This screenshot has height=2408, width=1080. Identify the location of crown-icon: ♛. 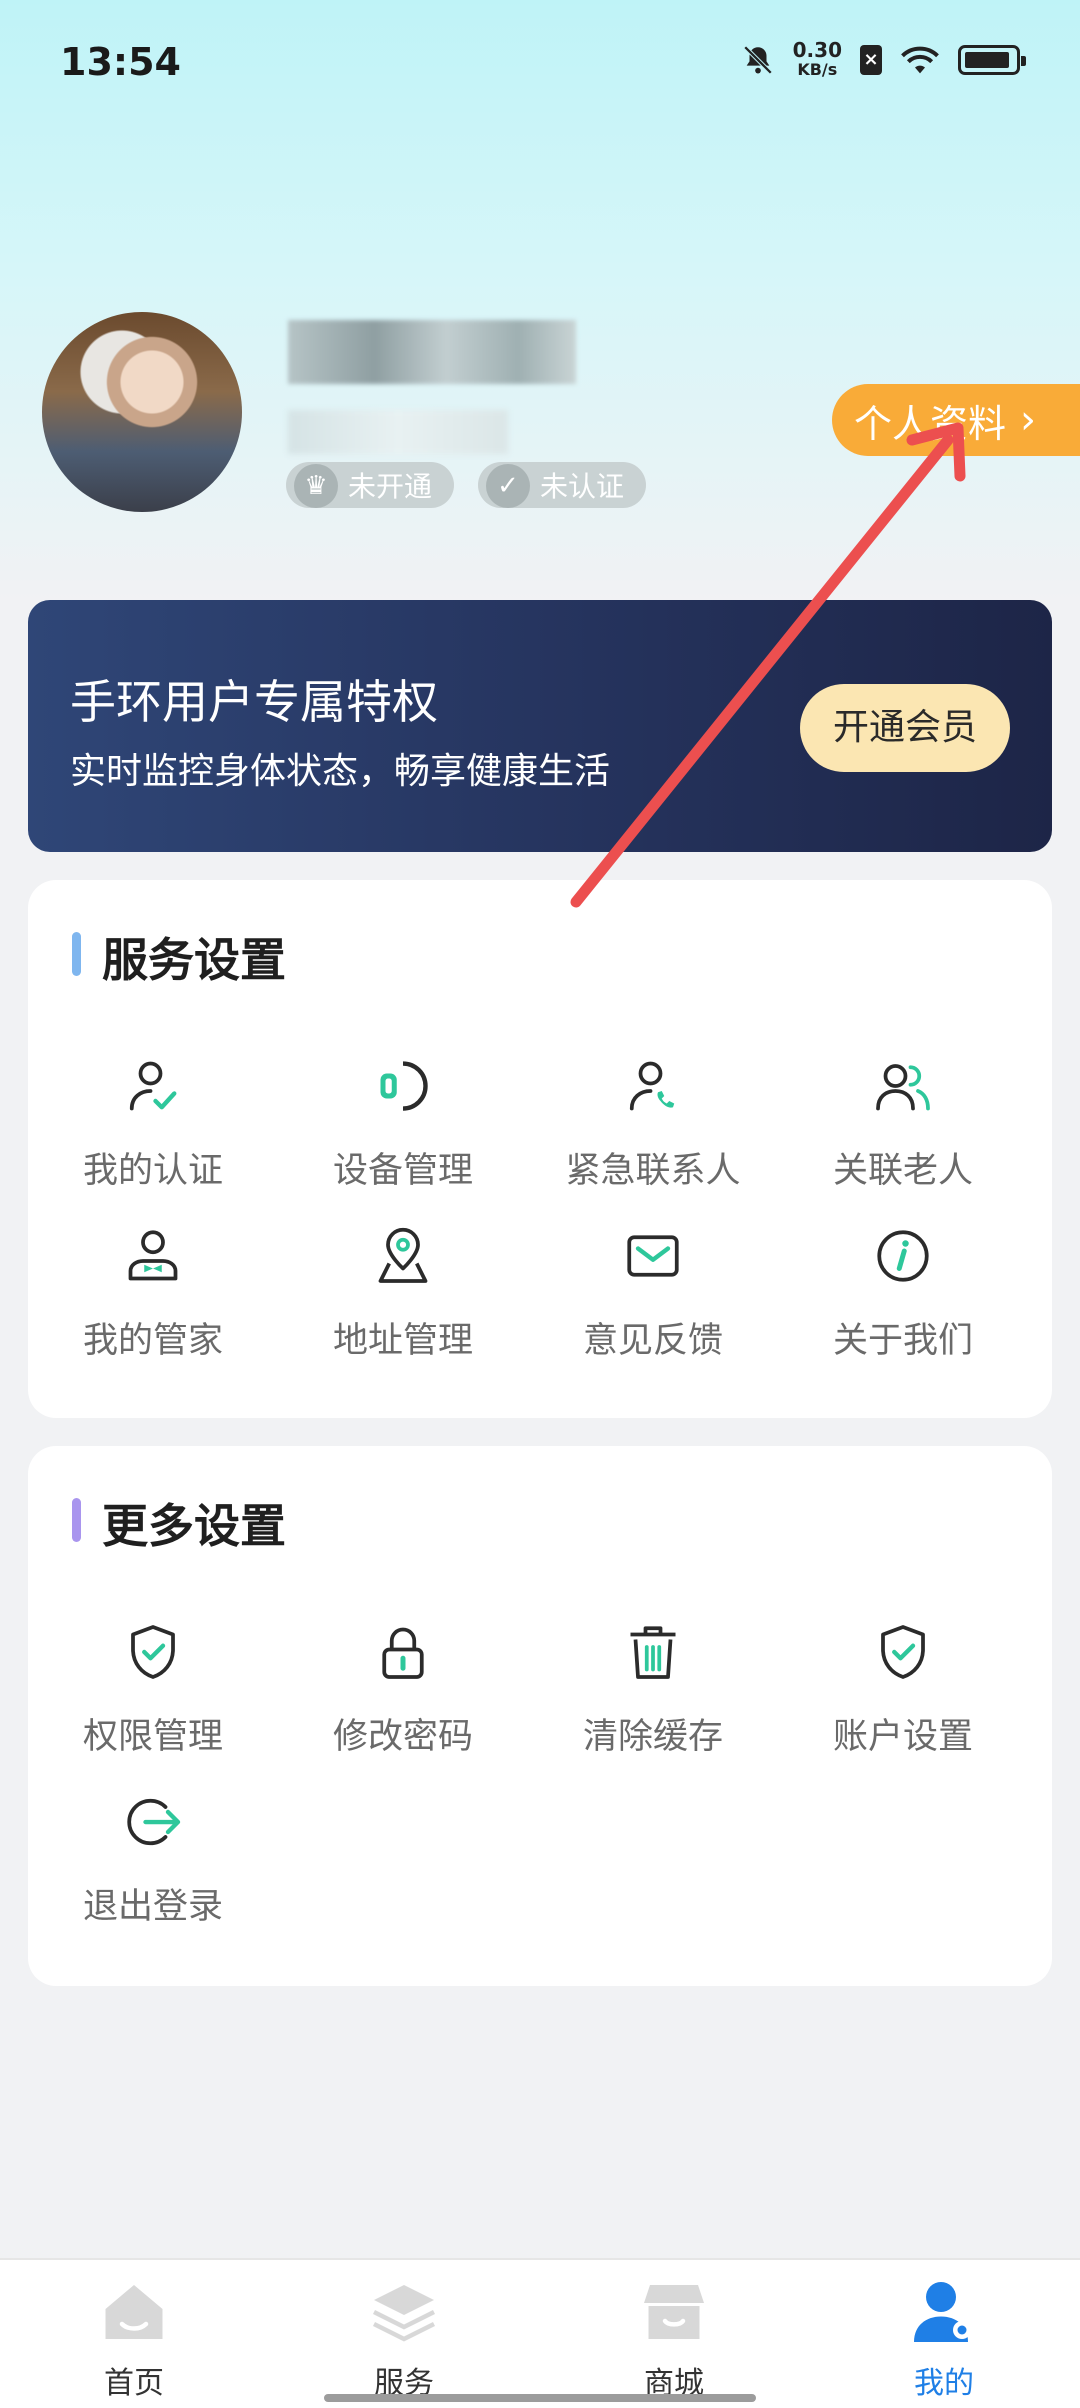
(316, 486).